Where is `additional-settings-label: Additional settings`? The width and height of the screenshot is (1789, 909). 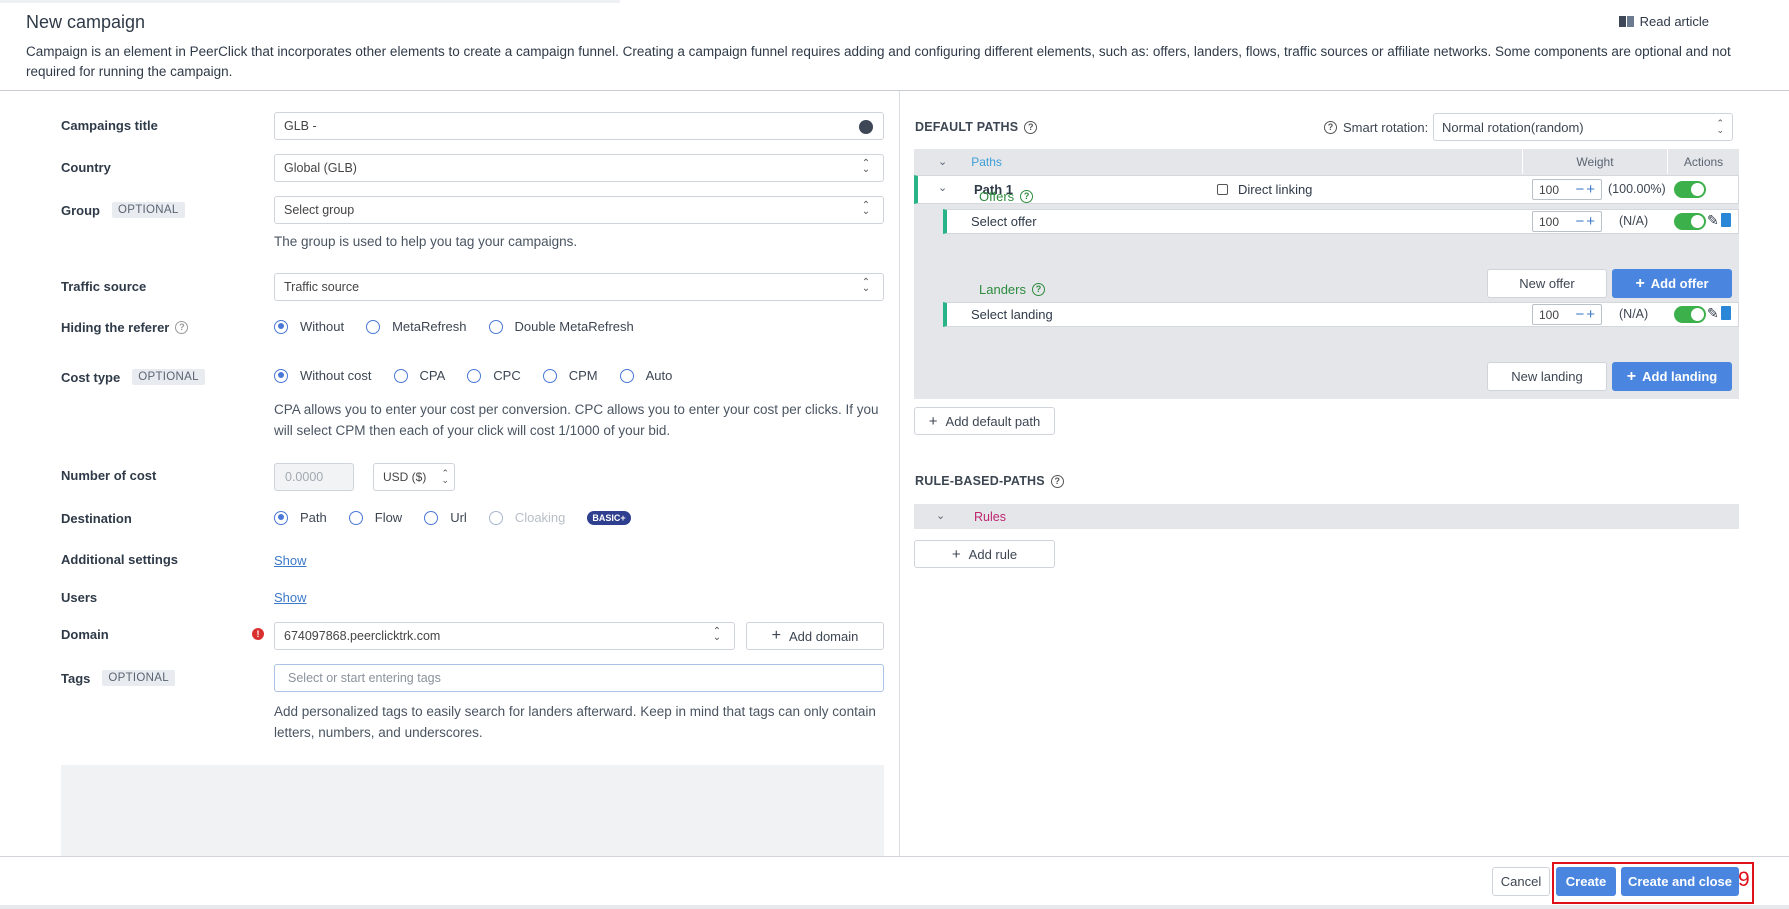
additional-settings-label: Additional settings is located at coordinates (119, 559).